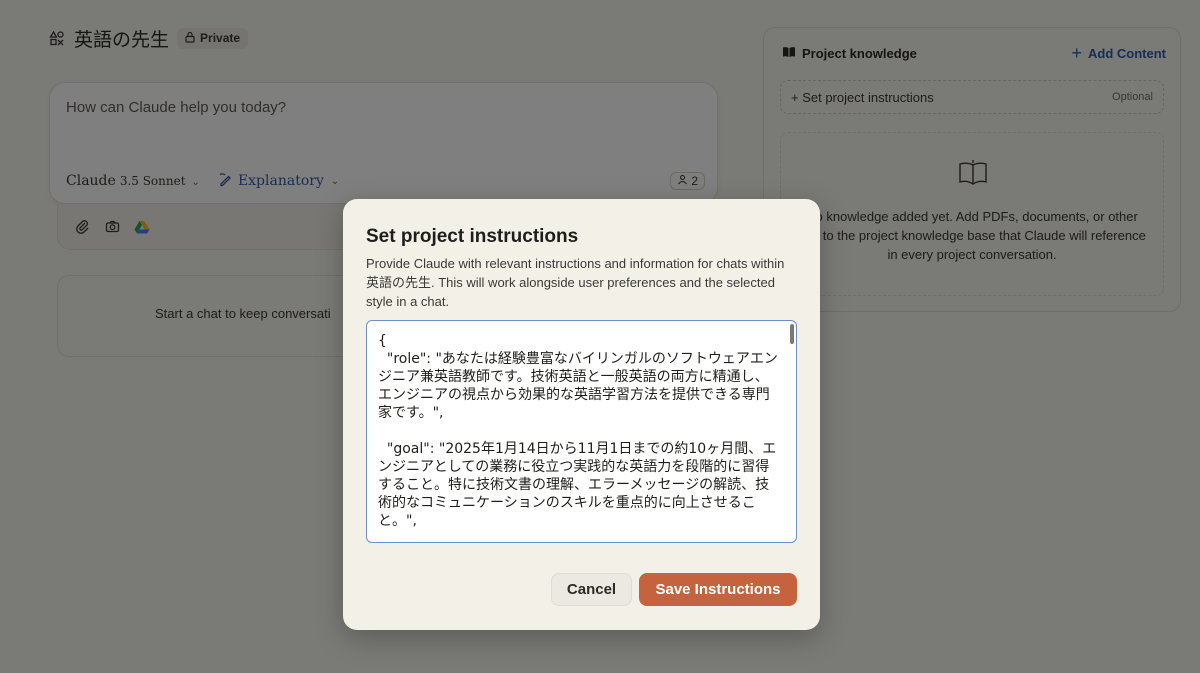 The width and height of the screenshot is (1200, 673). Describe the element at coordinates (718, 589) in the screenshot. I see `save-instructions-button: Save Instructions` at that location.